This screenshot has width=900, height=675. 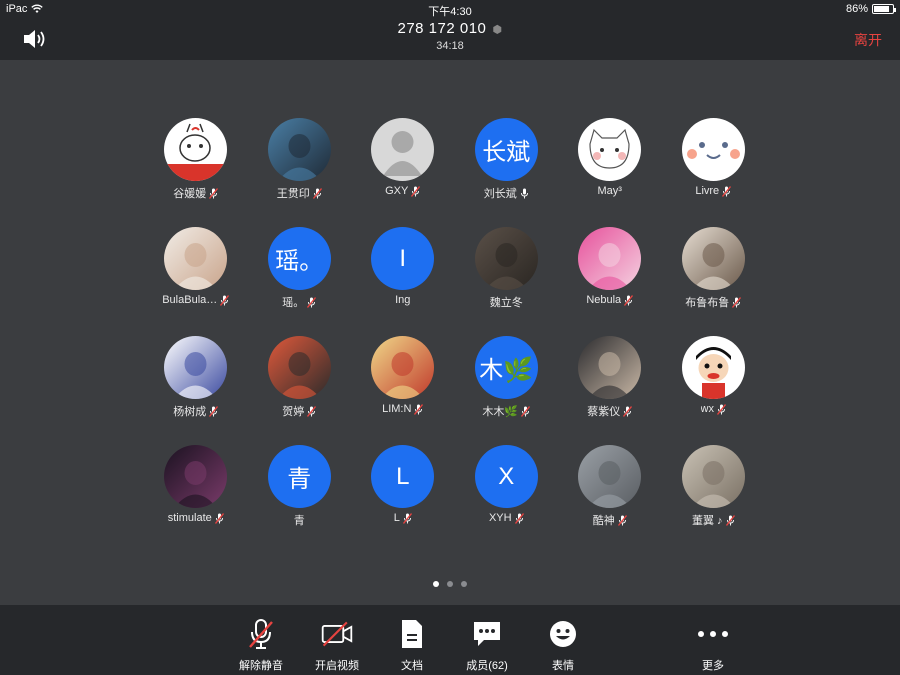 I want to click on chat-bubble-icon, so click(x=487, y=634).